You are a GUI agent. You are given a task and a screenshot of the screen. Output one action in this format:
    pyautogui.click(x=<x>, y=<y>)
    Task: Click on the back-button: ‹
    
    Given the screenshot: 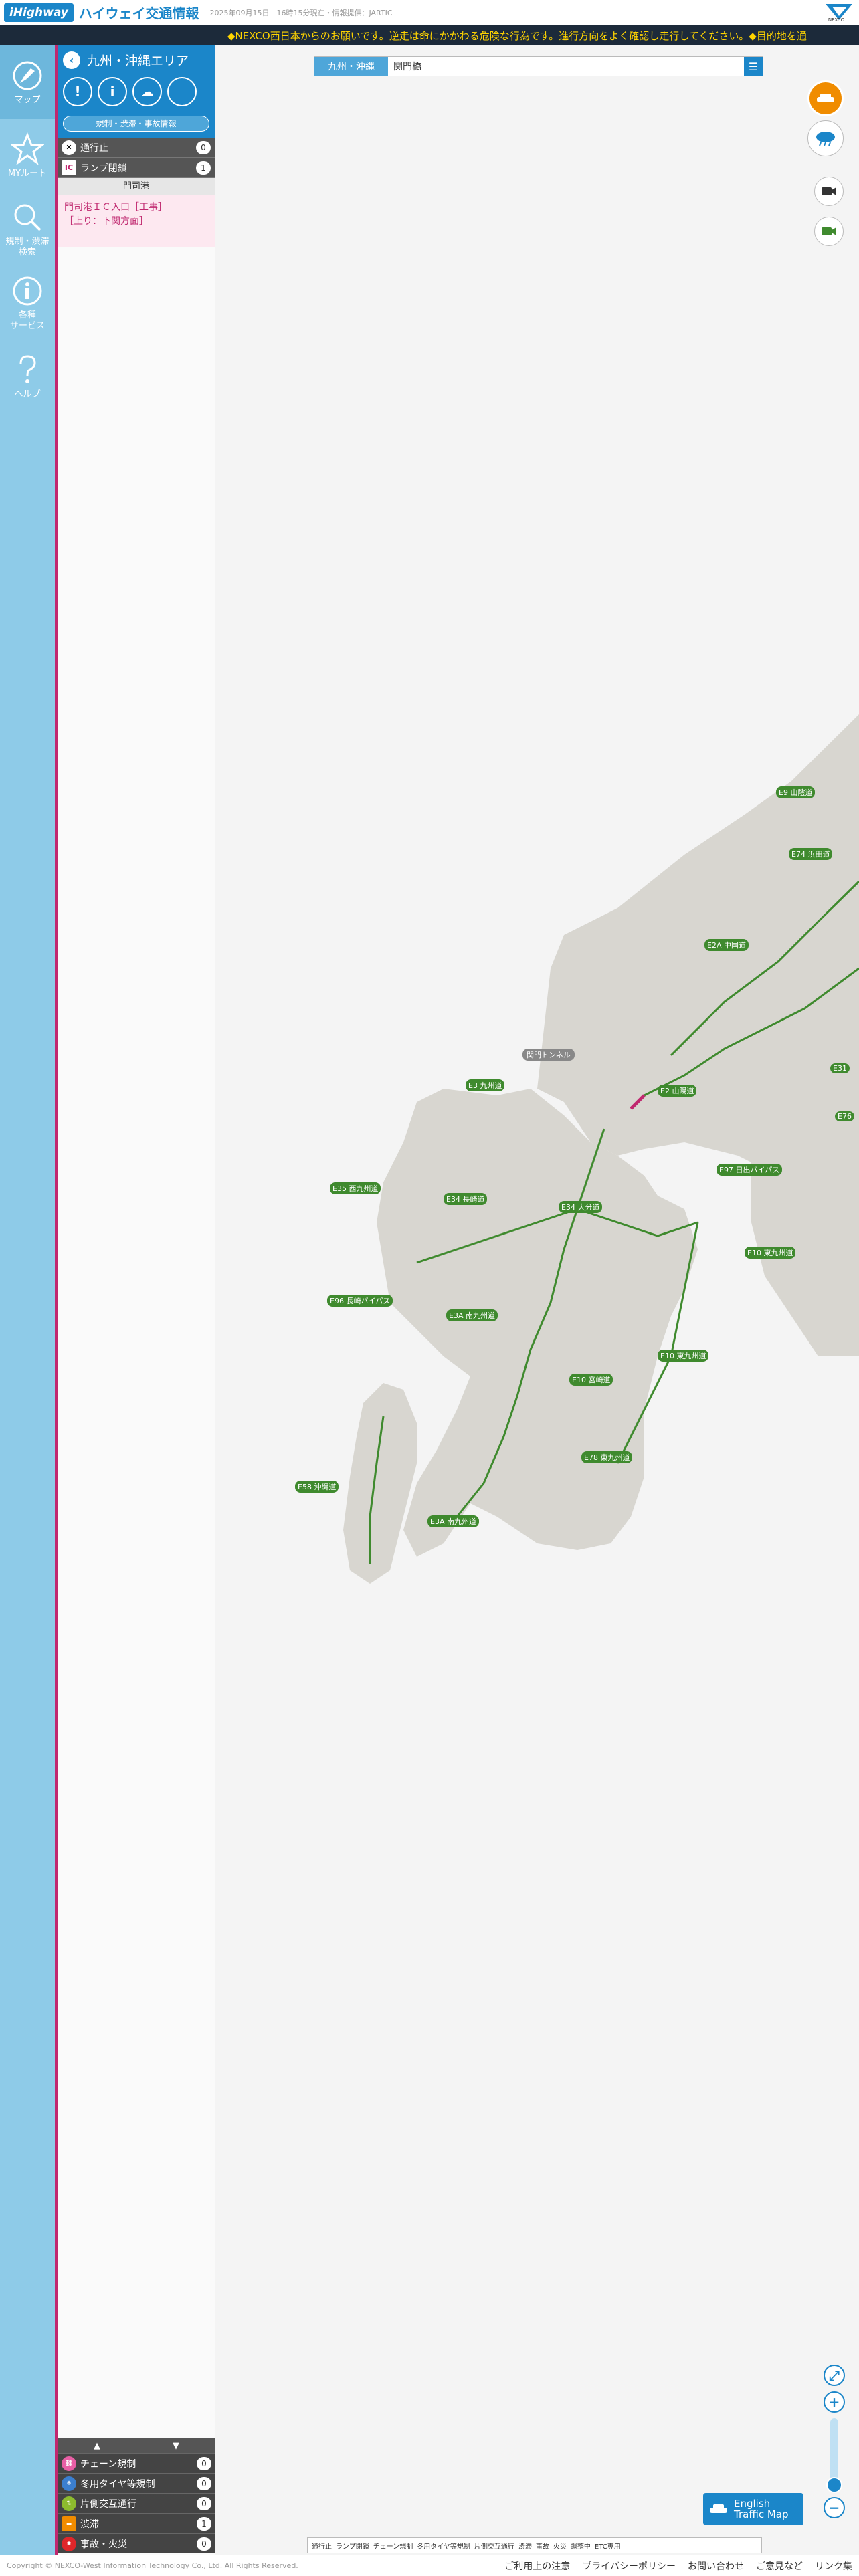 What is the action you would take?
    pyautogui.click(x=71, y=60)
    